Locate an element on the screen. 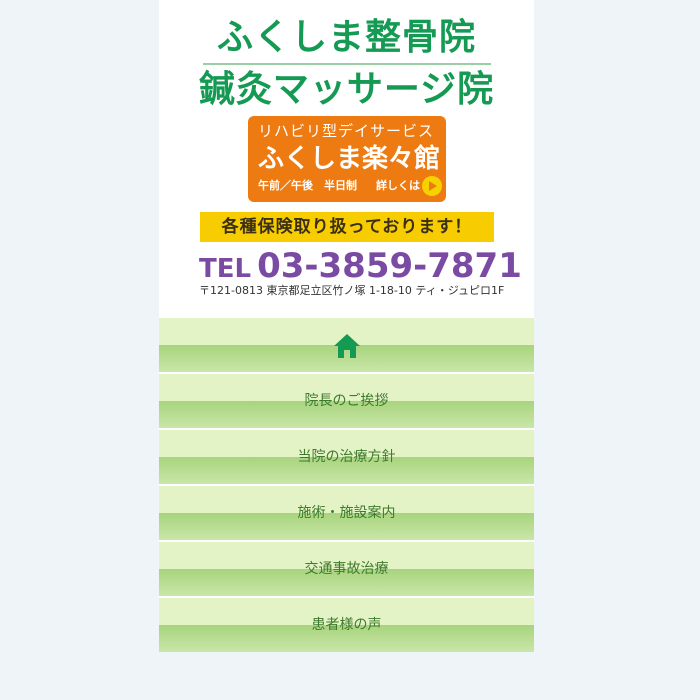 The image size is (700, 700). insurance-notice: 各種保険取り扱っております！ is located at coordinates (347, 227).